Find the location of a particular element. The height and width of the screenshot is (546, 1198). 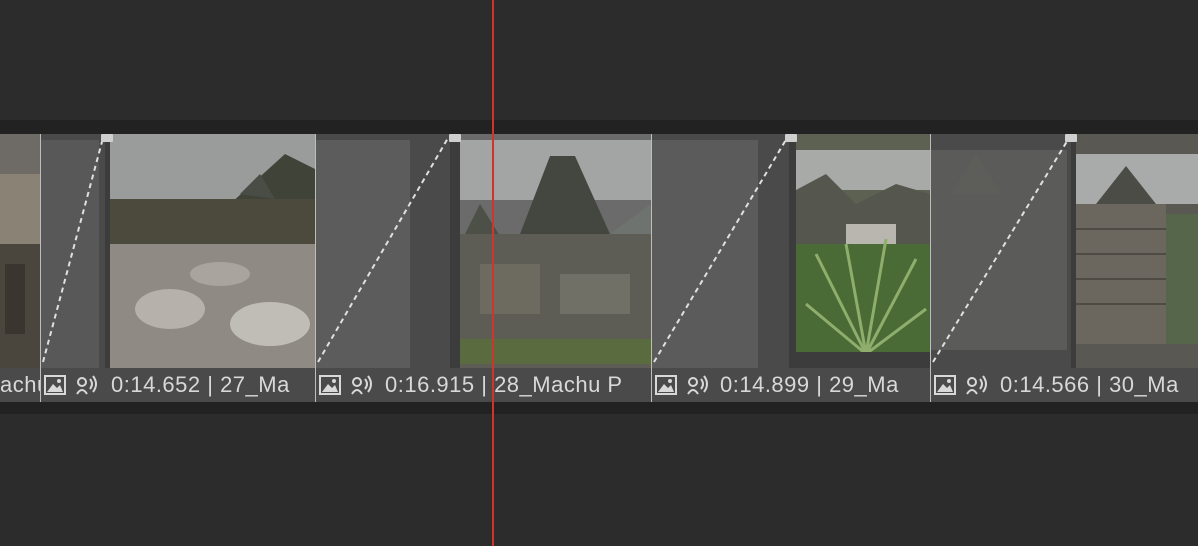

clip-26-thumbnail is located at coordinates (20, 251).